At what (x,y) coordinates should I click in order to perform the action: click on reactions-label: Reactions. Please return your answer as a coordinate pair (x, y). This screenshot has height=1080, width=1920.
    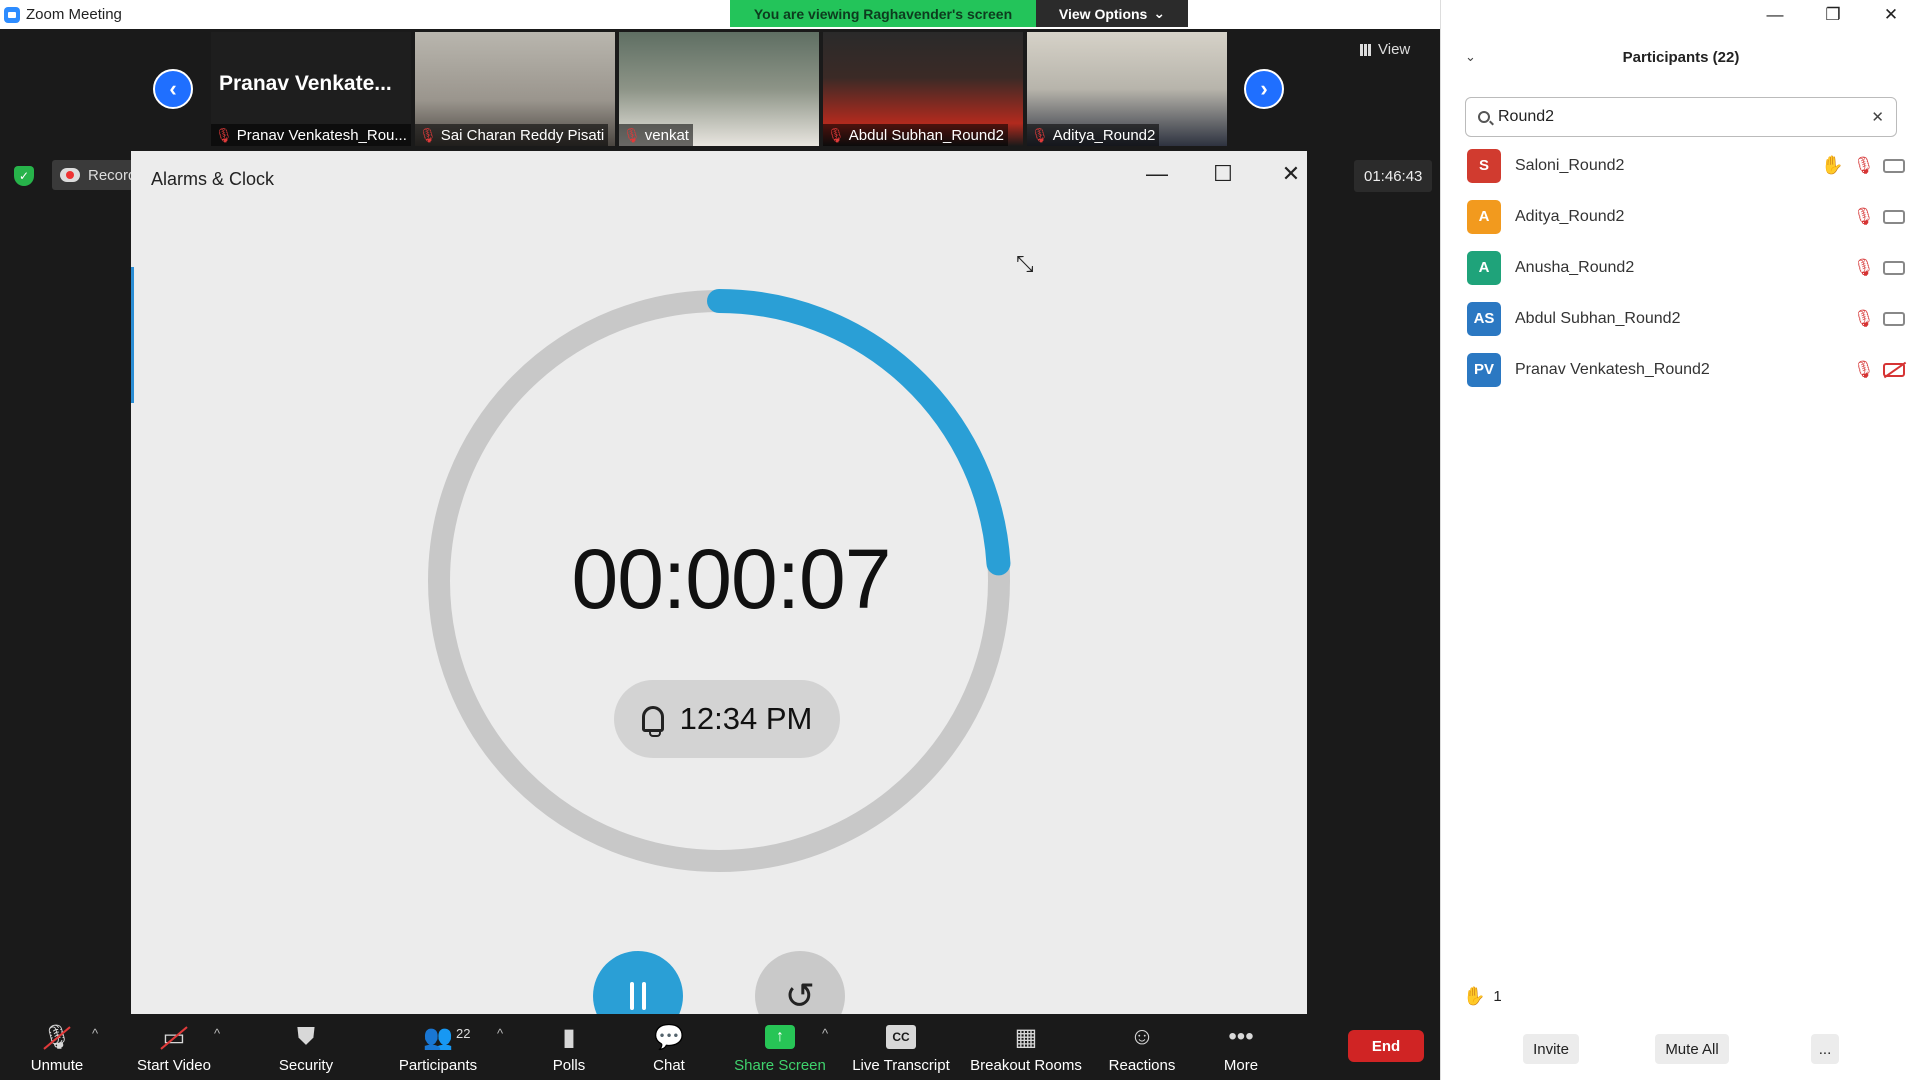
    Looking at the image, I should click on (1142, 1065).